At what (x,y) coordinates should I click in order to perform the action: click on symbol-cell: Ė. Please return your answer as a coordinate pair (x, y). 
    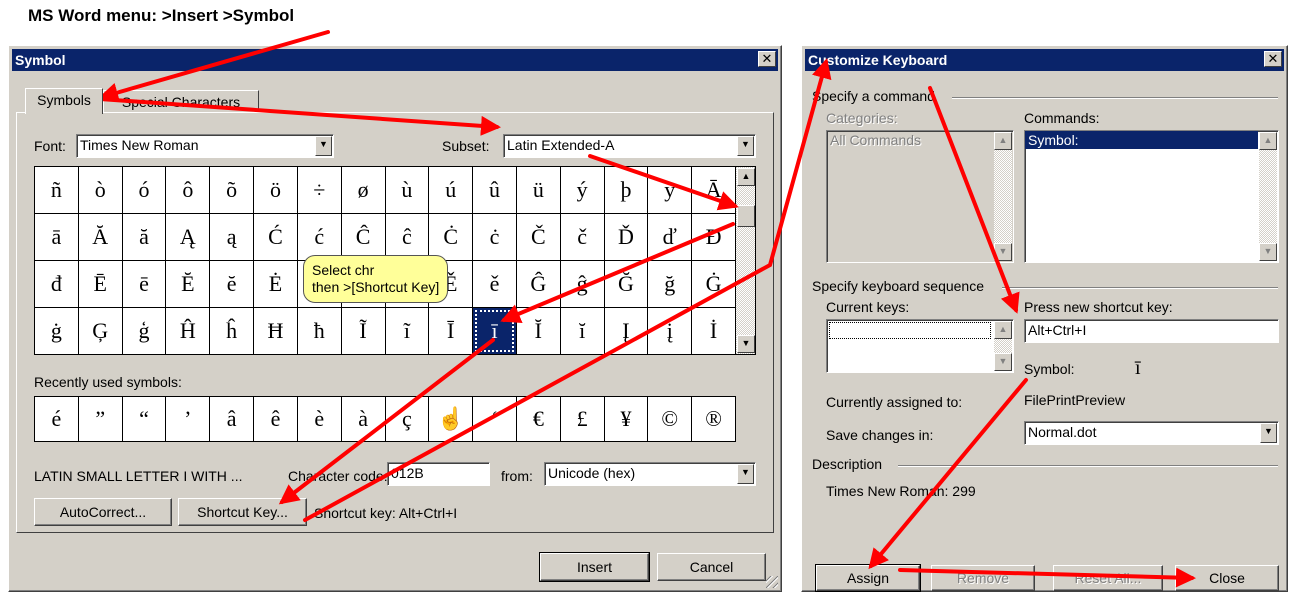
    Looking at the image, I should click on (275, 284).